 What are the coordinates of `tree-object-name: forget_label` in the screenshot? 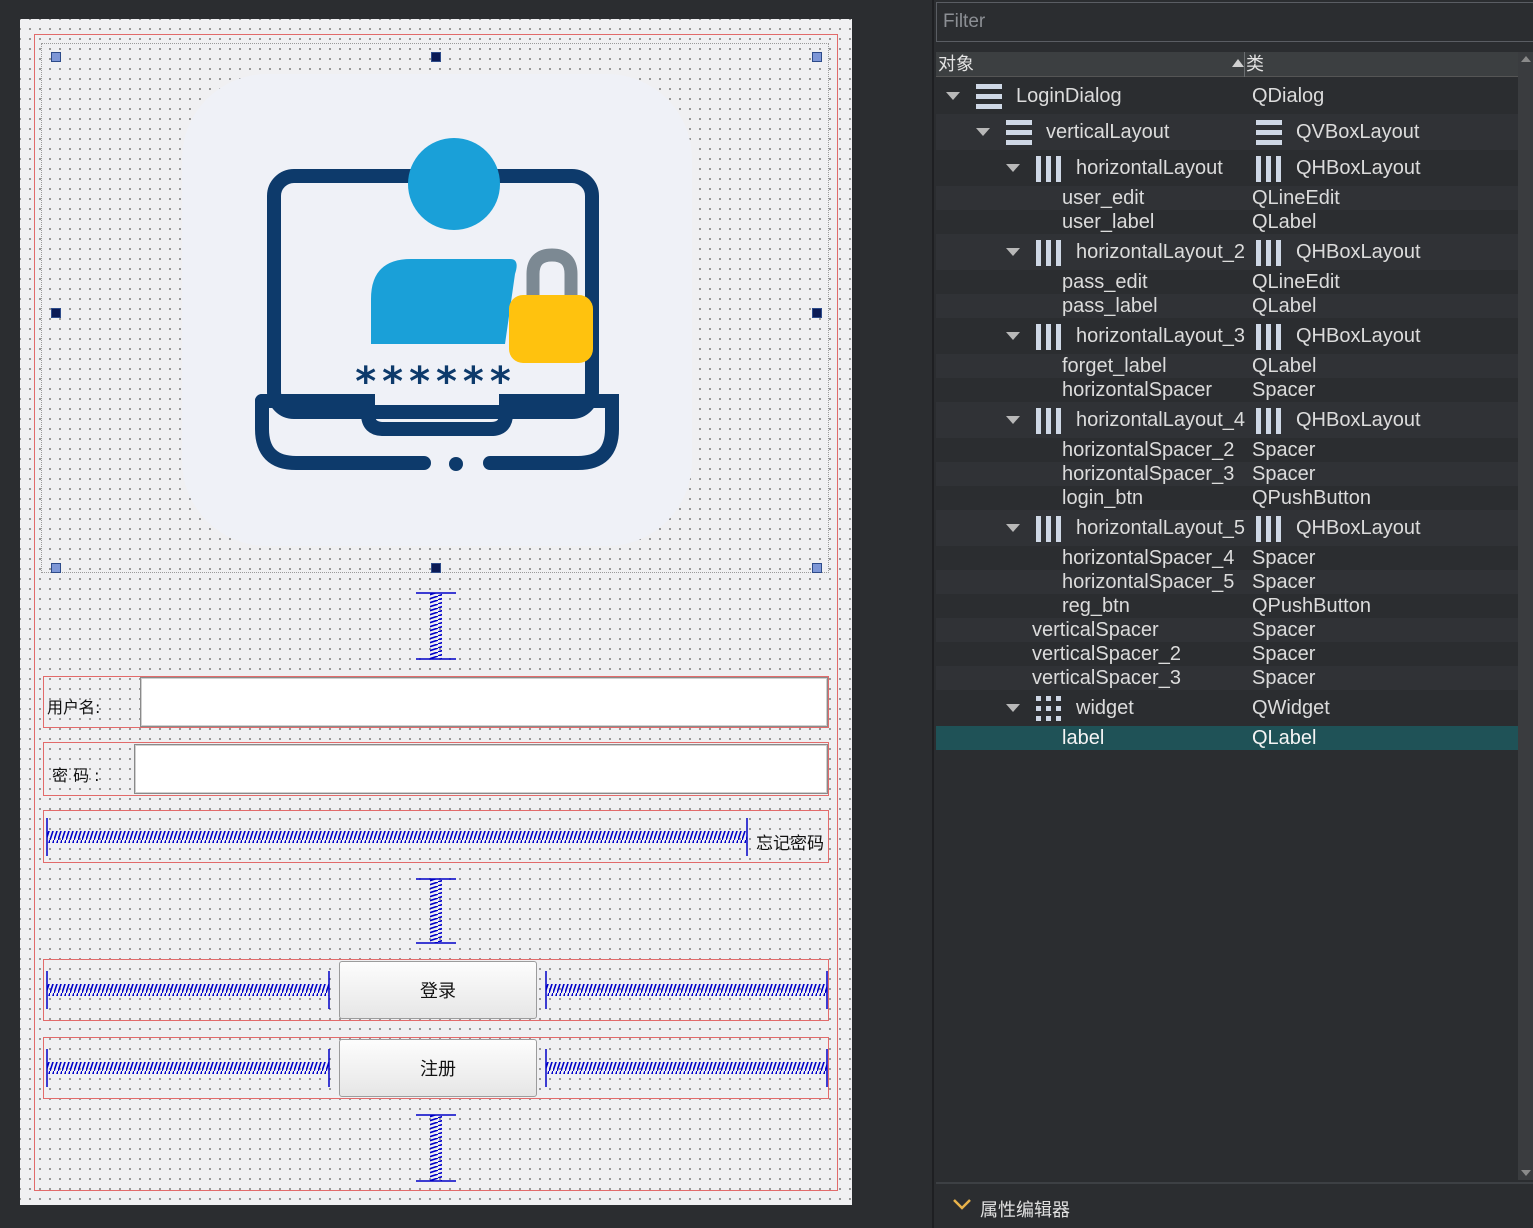 It's located at (1114, 366).